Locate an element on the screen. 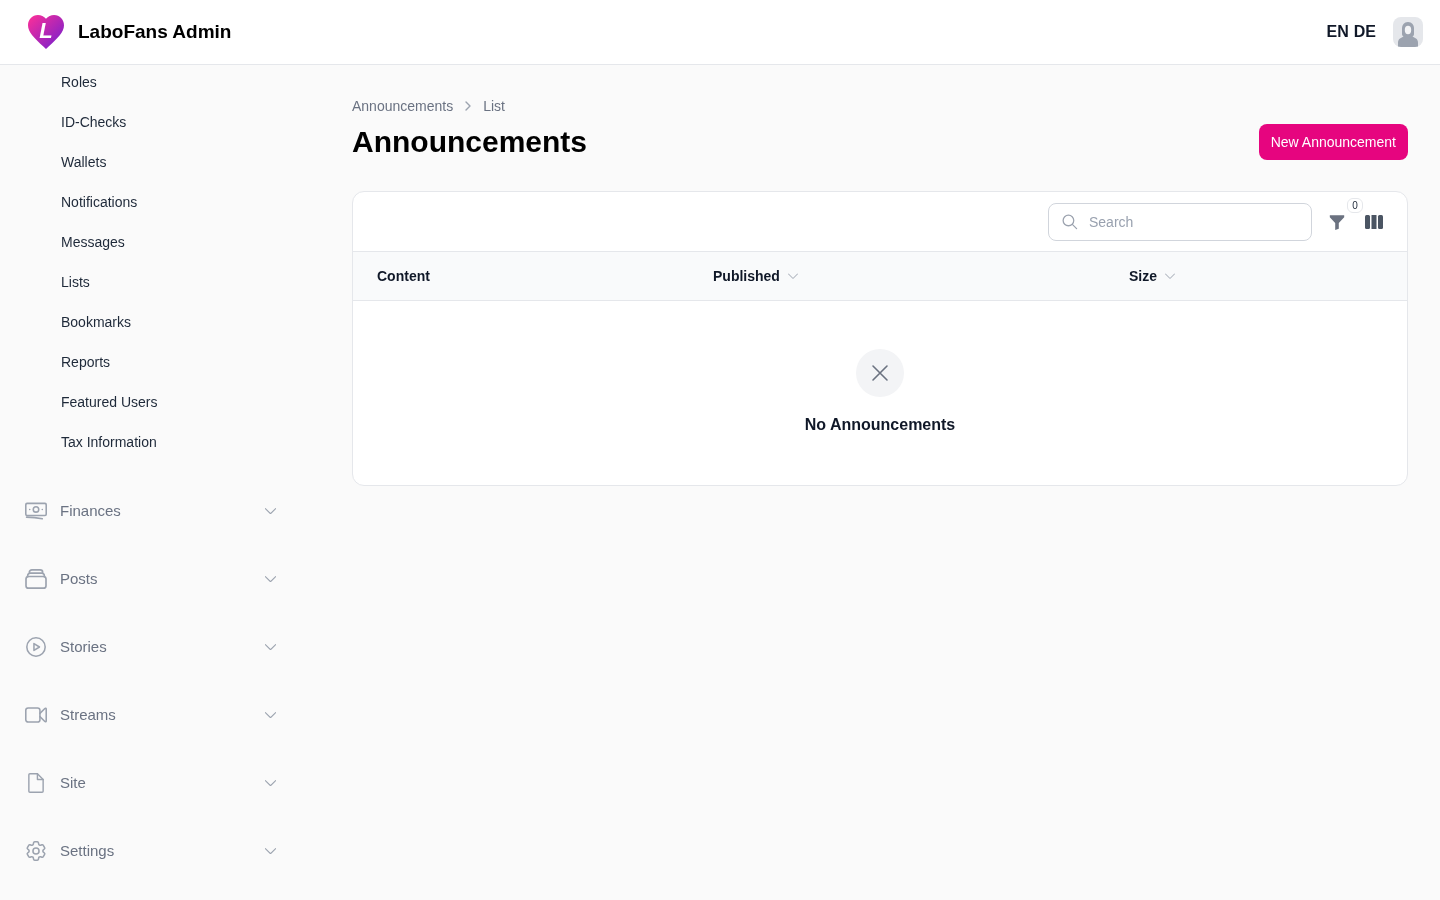  sidebar-link: Lists is located at coordinates (75, 282).